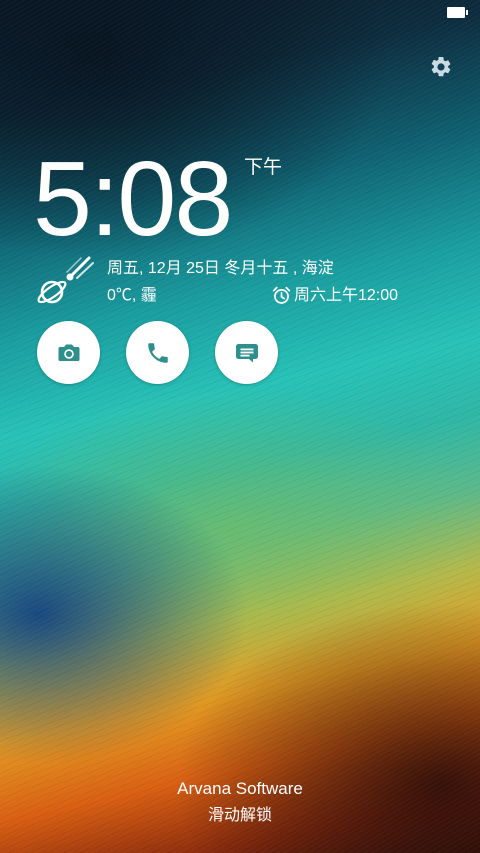 The image size is (480, 853). Describe the element at coordinates (263, 167) in the screenshot. I see `clock-ampm: 下午` at that location.